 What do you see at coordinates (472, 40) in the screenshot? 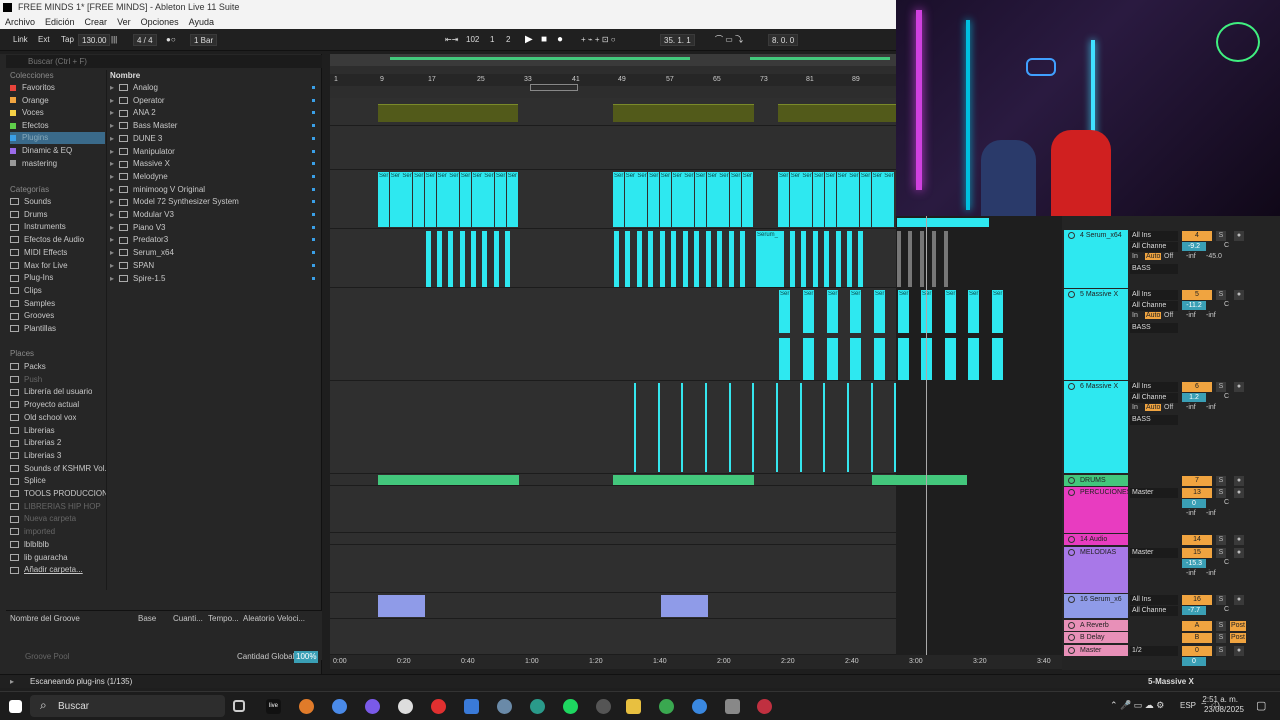
I see `song-position-bars: 102` at bounding box center [472, 40].